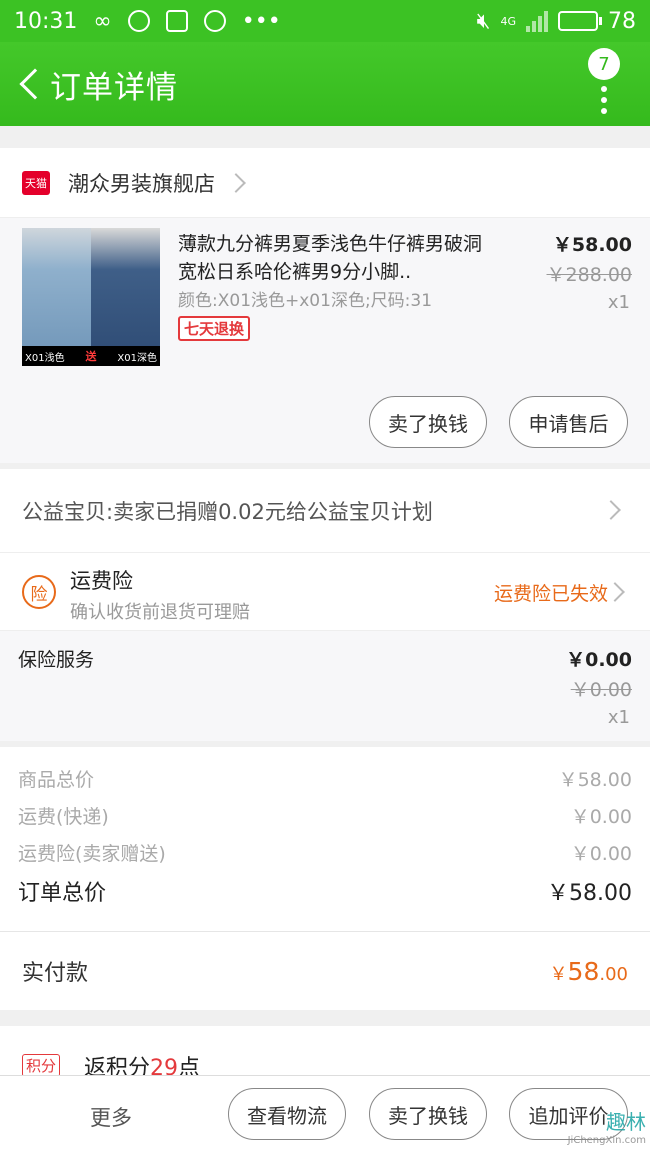 This screenshot has width=650, height=1155. Describe the element at coordinates (138, 21) in the screenshot. I see `no-disturb-icon` at that location.